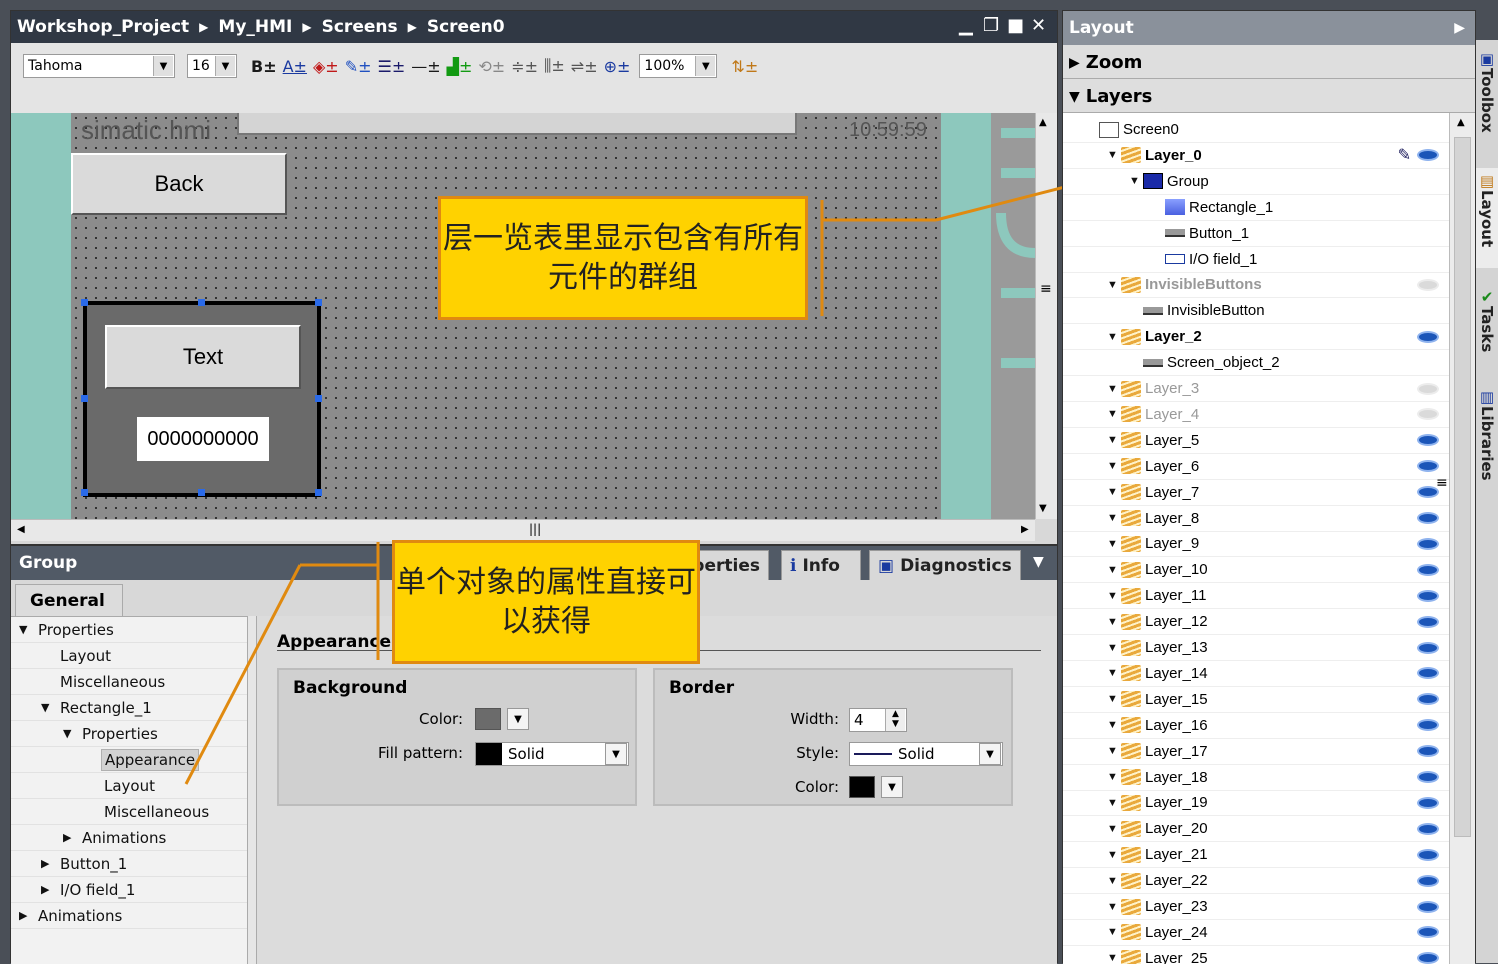 The width and height of the screenshot is (1498, 964). I want to click on layer-row: ▼ Layer_22, so click(1256, 881).